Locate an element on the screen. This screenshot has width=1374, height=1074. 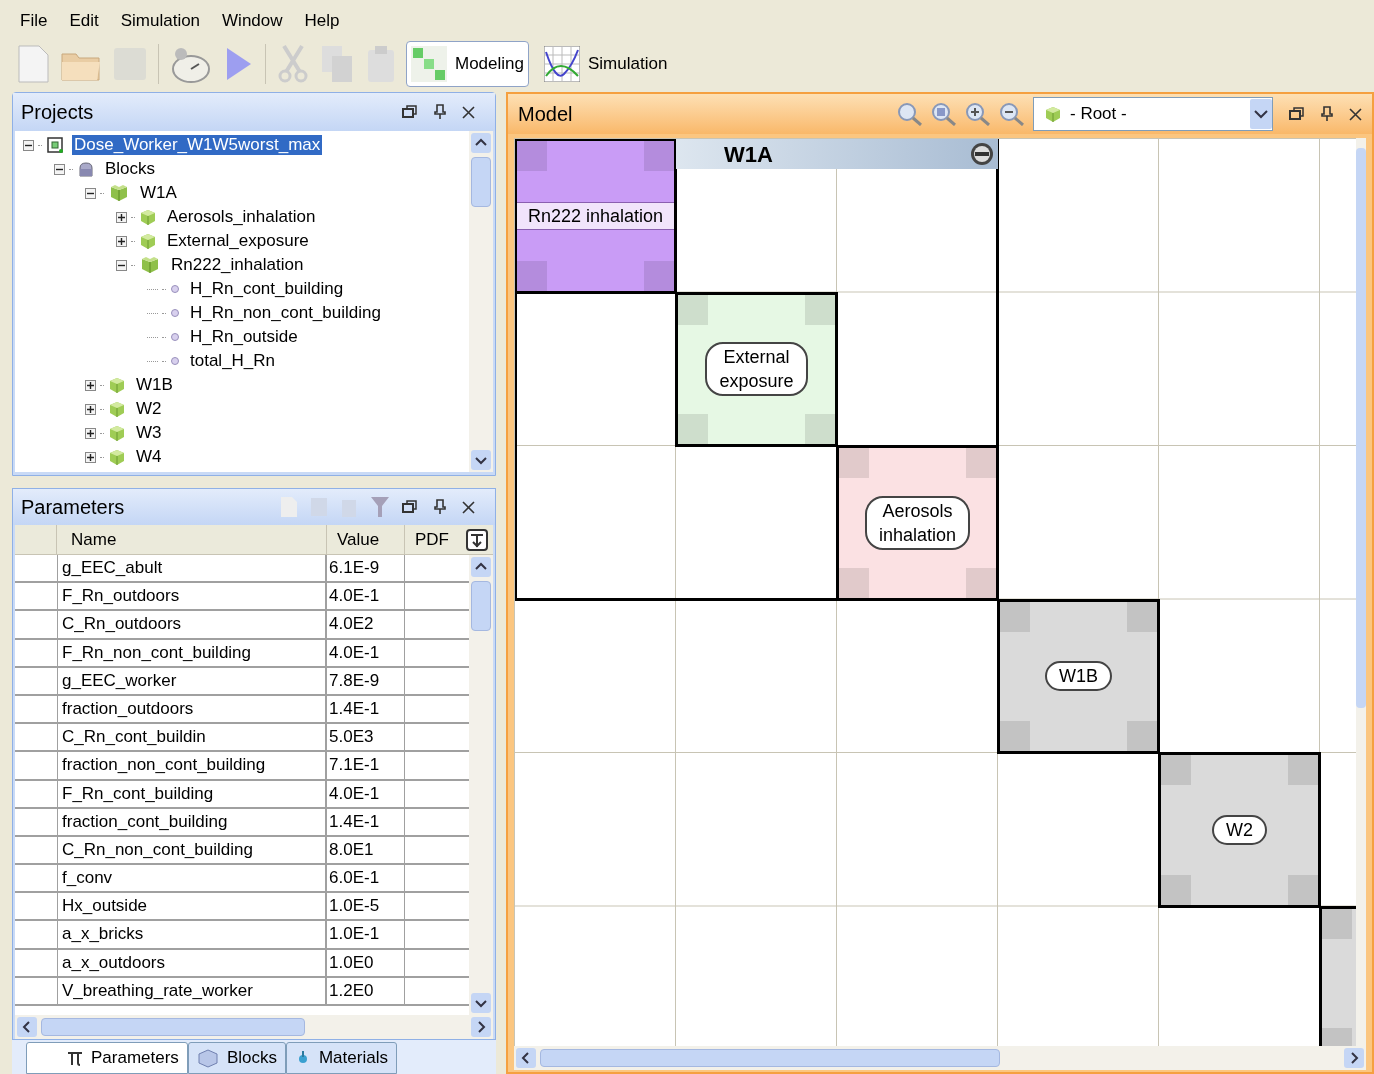
tree-item: H_Rn_outside is located at coordinates (244, 337).